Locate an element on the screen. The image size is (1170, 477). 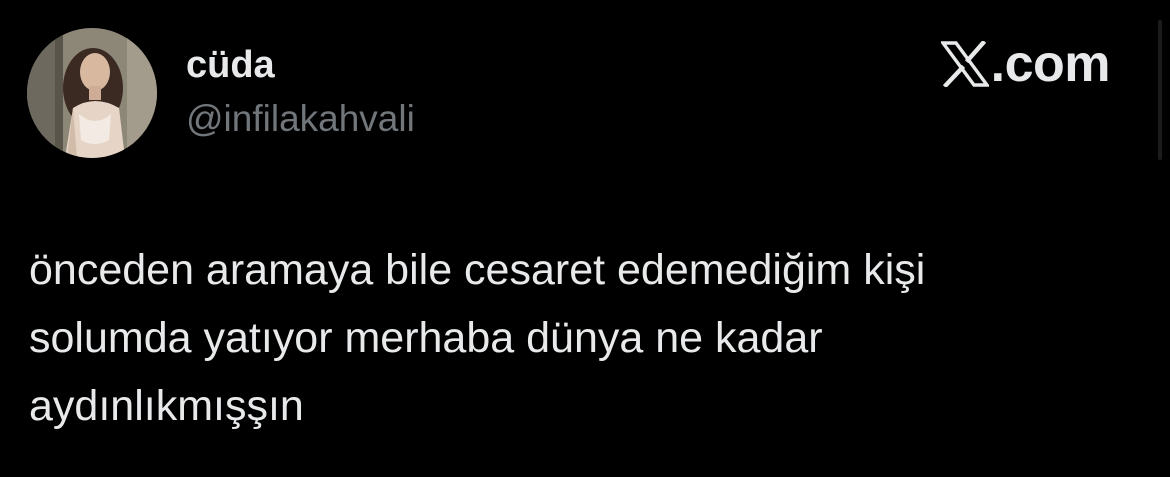
scrollbar is located at coordinates (1160, 90).